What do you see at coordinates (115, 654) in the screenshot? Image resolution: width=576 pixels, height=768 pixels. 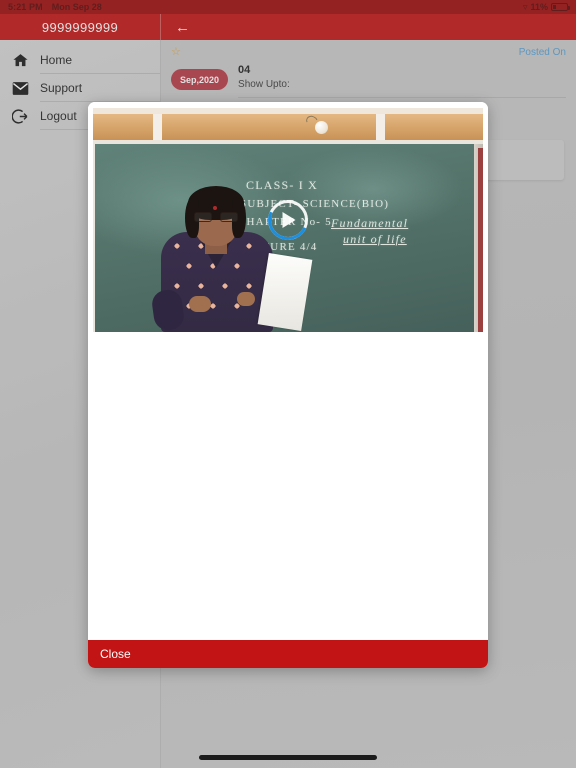 I see `close-button-label: Close` at bounding box center [115, 654].